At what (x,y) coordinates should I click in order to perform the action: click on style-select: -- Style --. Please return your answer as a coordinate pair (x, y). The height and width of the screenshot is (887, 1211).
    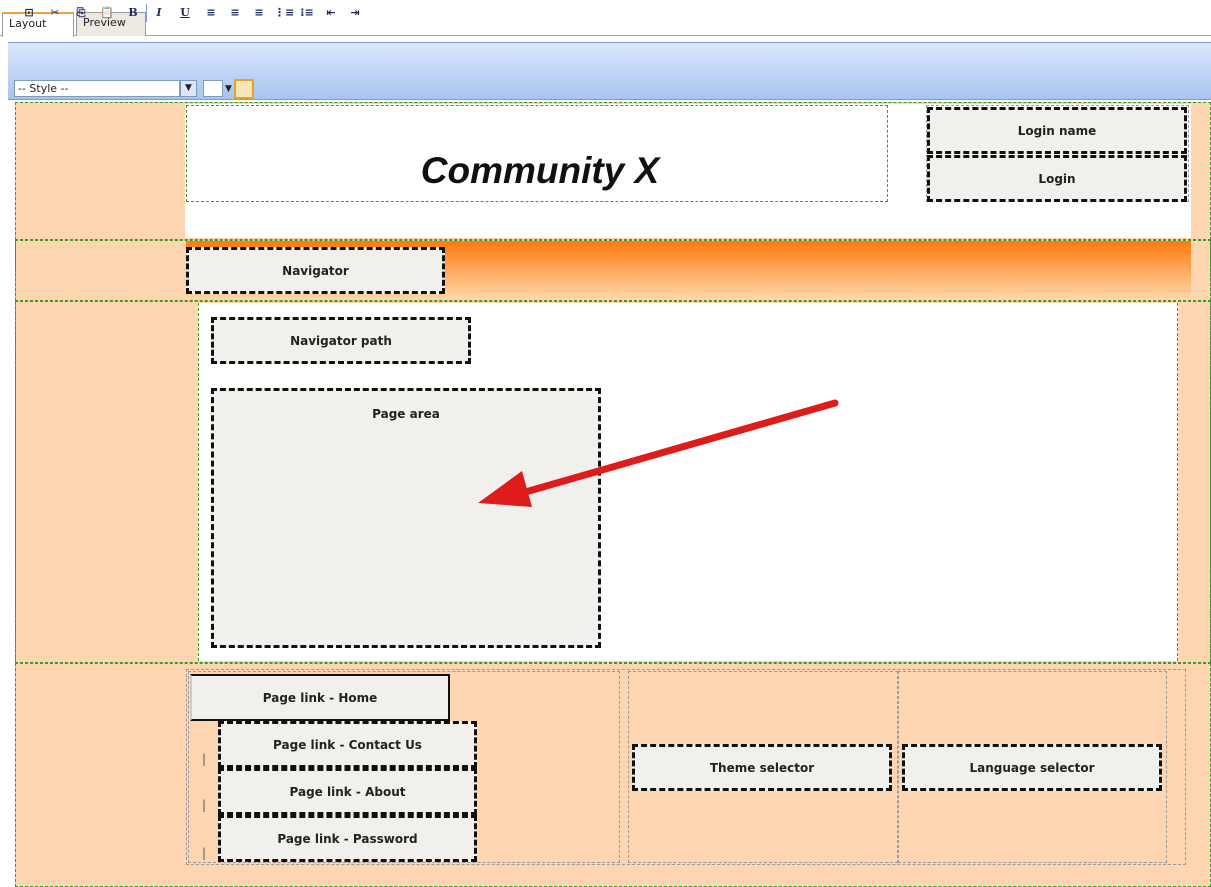
    Looking at the image, I should click on (97, 88).